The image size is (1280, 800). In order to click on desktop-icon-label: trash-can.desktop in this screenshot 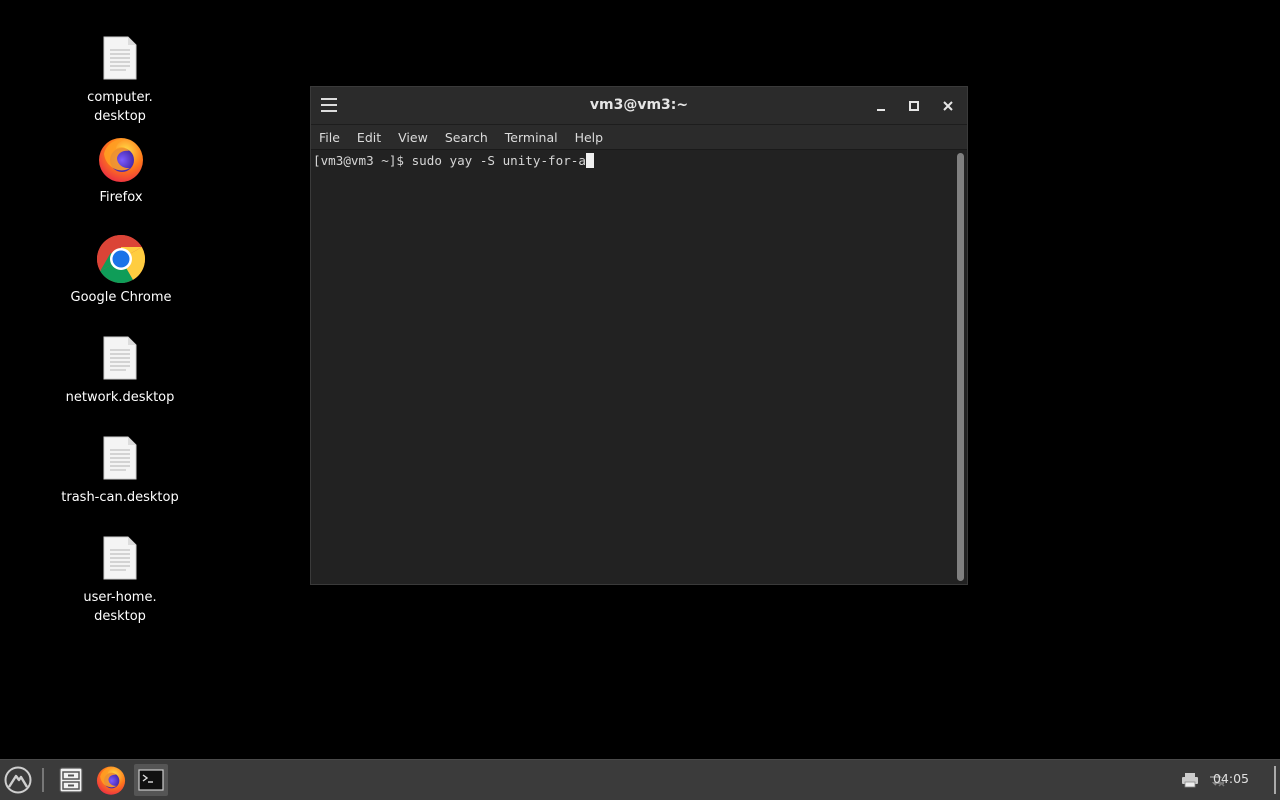, I will do `click(120, 497)`.